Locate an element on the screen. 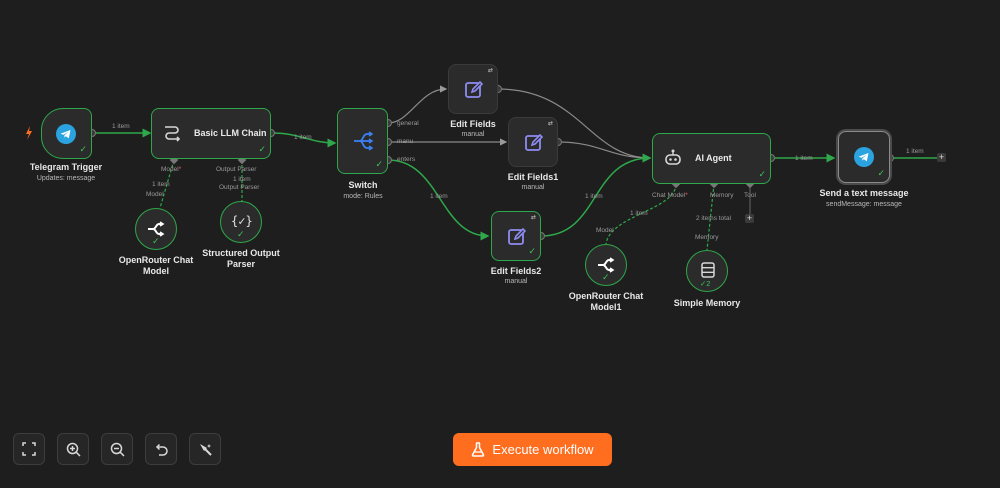 The height and width of the screenshot is (488, 1000). node-structured-output-parser: {✓} ✓ is located at coordinates (241, 222).